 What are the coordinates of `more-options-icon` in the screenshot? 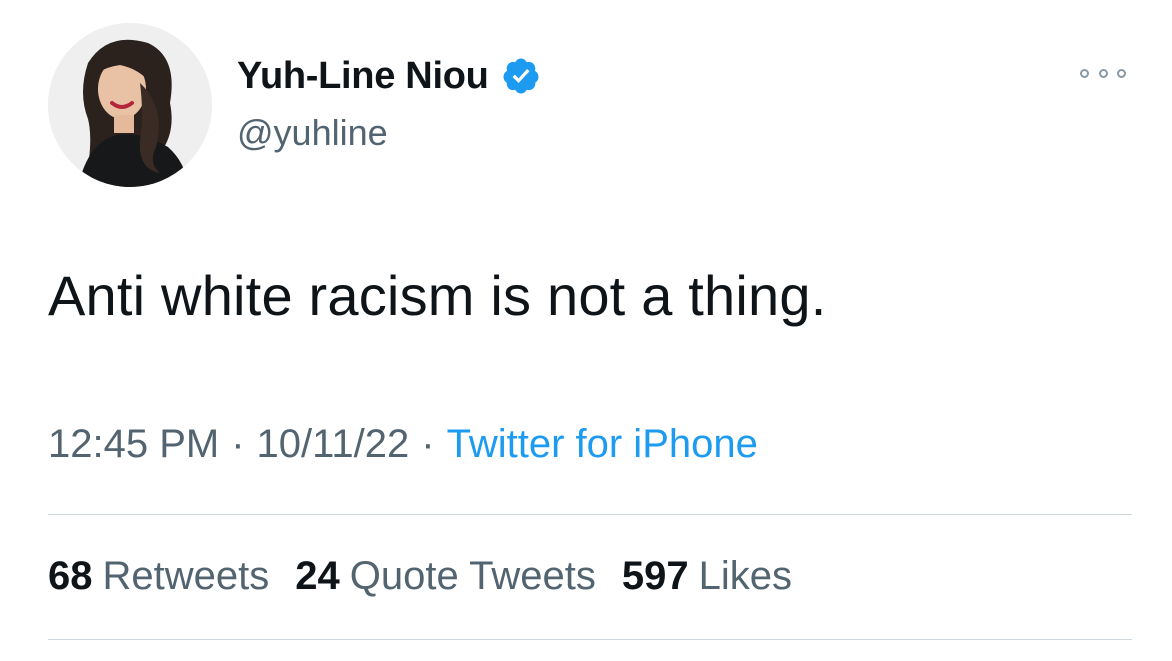 It's located at (1103, 73).